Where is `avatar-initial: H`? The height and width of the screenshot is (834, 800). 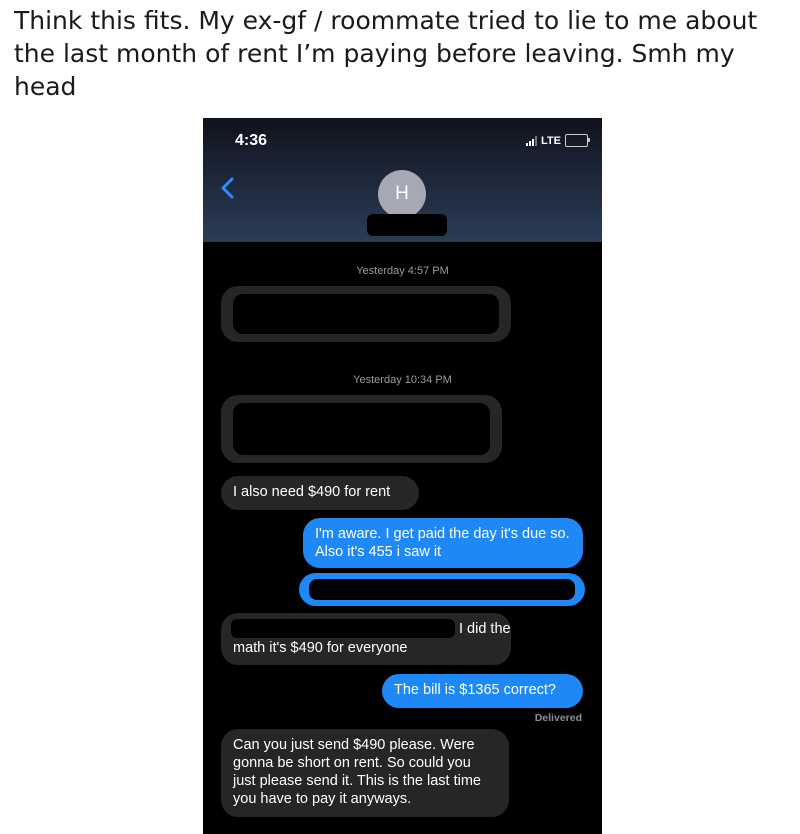
avatar-initial: H is located at coordinates (402, 193).